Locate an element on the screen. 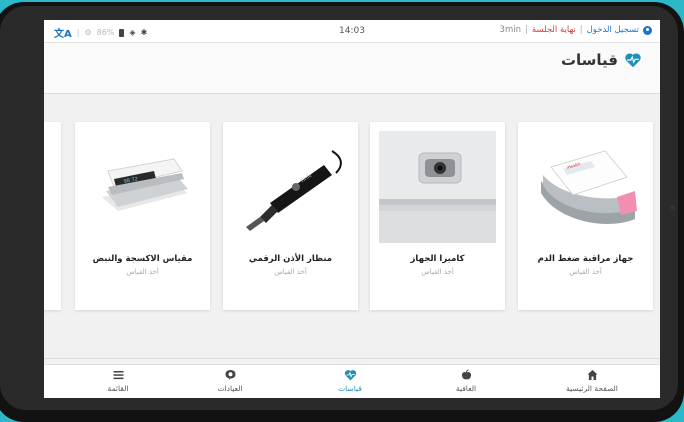  device-card-camera: كاميرا الجهاز أخذ القياس is located at coordinates (437, 216).